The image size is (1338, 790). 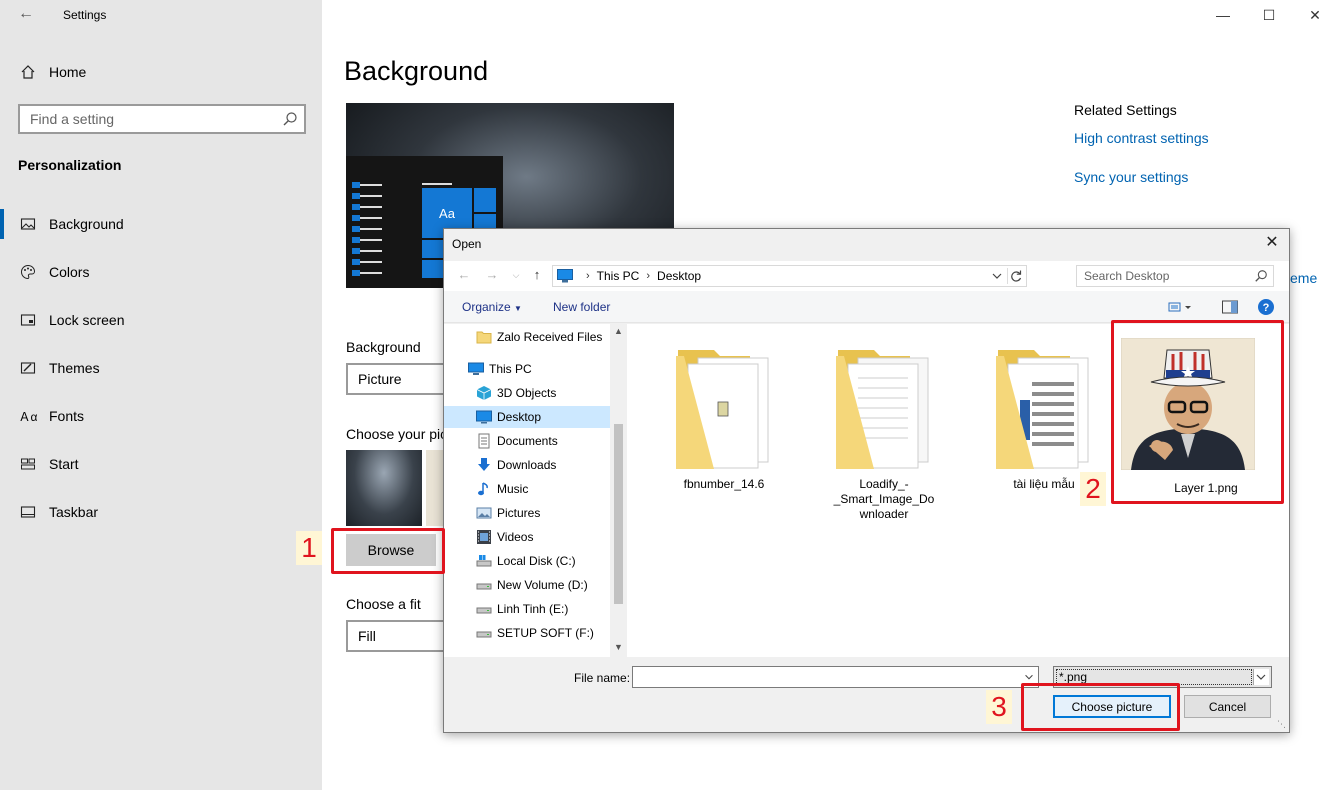 What do you see at coordinates (1230, 307) in the screenshot?
I see `preview-pane-icon` at bounding box center [1230, 307].